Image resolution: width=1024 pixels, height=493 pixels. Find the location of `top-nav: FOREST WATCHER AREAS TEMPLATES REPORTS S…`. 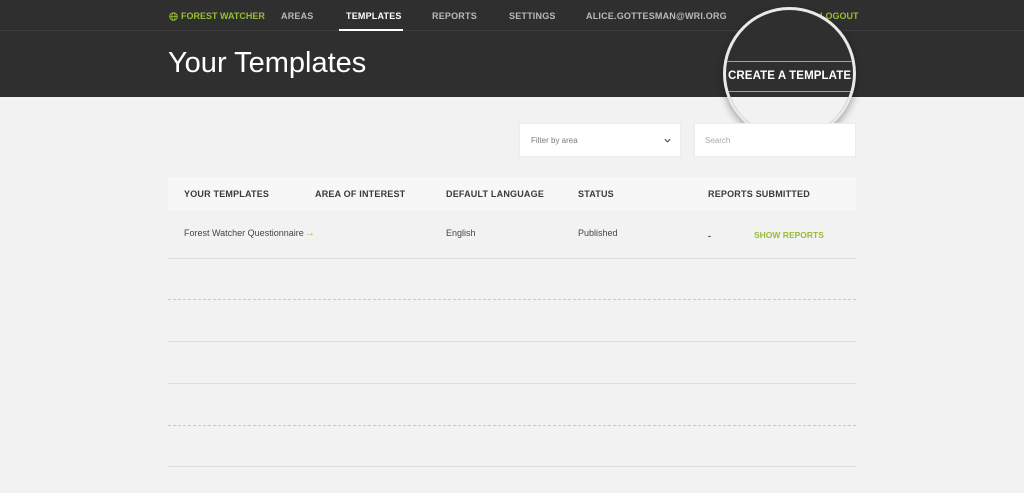

top-nav: FOREST WATCHER AREAS TEMPLATES REPORTS S… is located at coordinates (512, 15).